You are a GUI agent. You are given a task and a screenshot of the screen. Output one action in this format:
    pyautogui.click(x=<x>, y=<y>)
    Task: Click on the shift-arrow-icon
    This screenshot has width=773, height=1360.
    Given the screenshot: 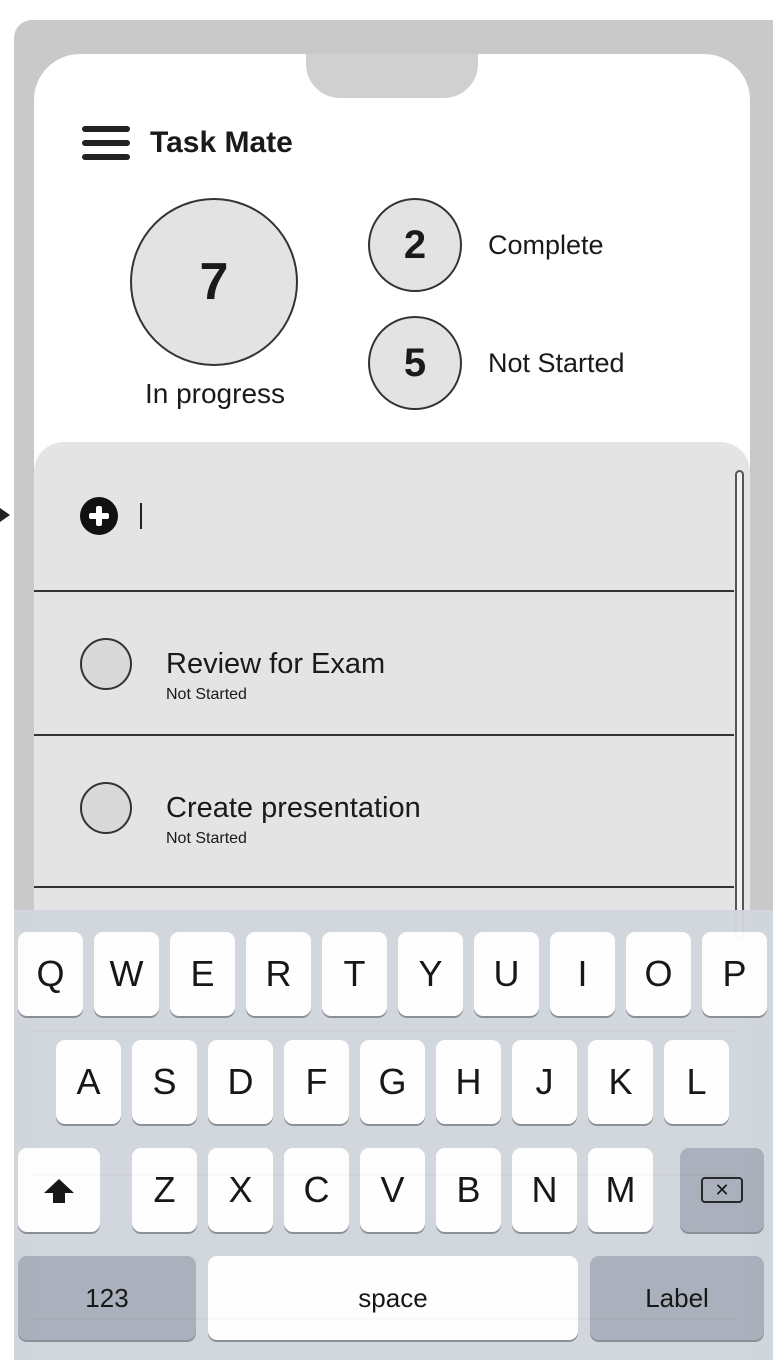 What is the action you would take?
    pyautogui.click(x=59, y=1191)
    